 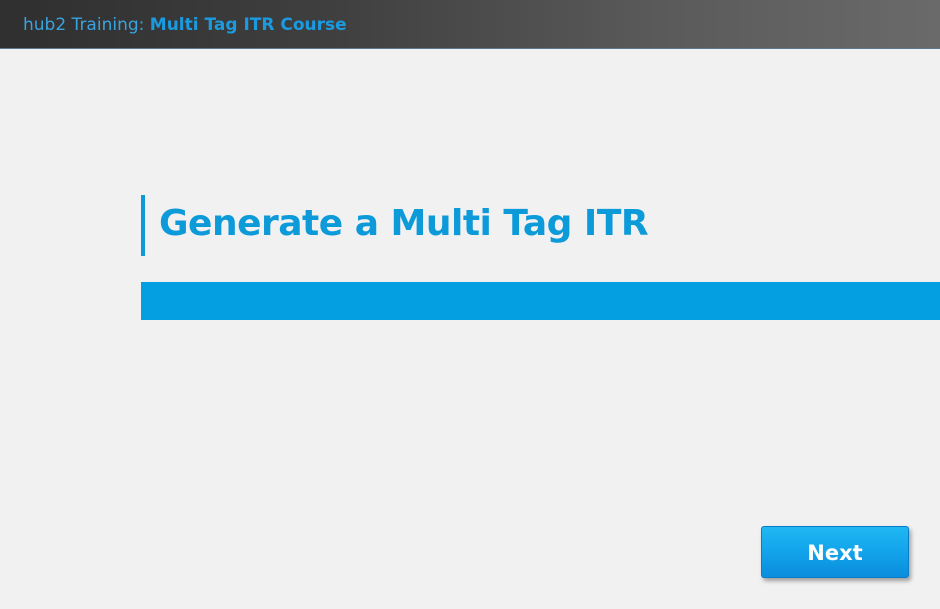 What do you see at coordinates (248, 25) in the screenshot?
I see `course-name: Multi Tag ITR Course` at bounding box center [248, 25].